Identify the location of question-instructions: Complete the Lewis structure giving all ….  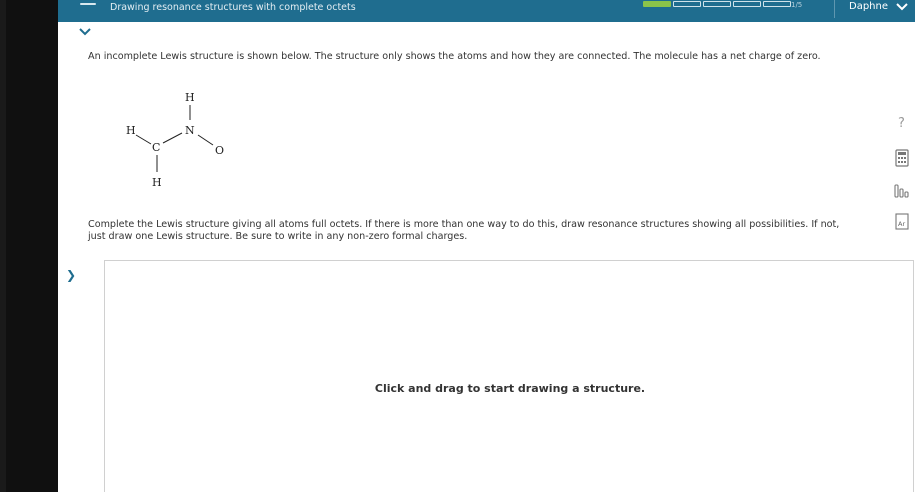
(464, 230).